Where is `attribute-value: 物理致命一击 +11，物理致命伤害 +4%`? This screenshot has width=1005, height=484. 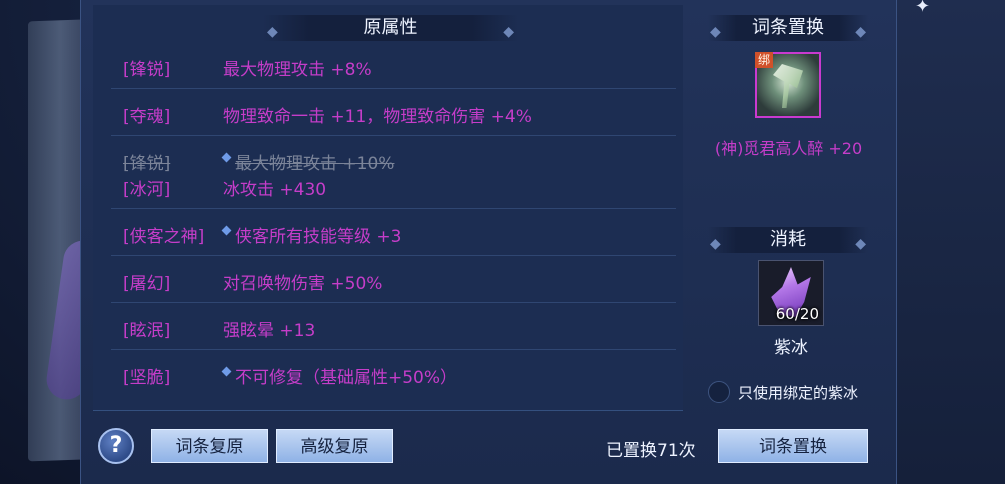 attribute-value: 物理致命一击 +11，物理致命伤害 +4% is located at coordinates (377, 117).